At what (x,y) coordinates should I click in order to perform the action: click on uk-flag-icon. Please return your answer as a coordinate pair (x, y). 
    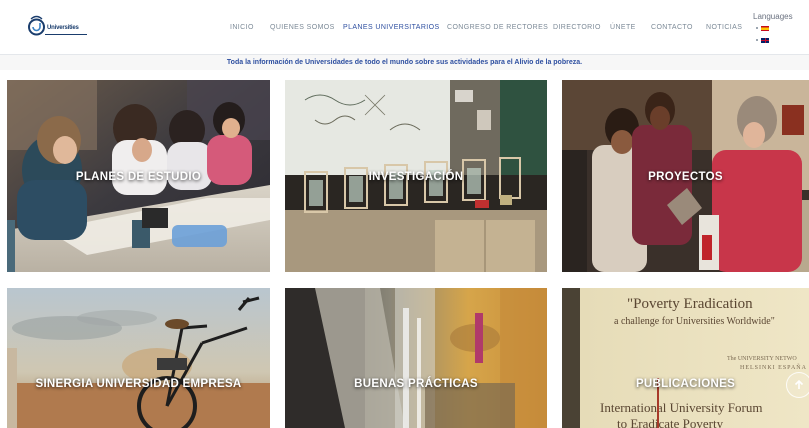
    Looking at the image, I should click on (765, 40).